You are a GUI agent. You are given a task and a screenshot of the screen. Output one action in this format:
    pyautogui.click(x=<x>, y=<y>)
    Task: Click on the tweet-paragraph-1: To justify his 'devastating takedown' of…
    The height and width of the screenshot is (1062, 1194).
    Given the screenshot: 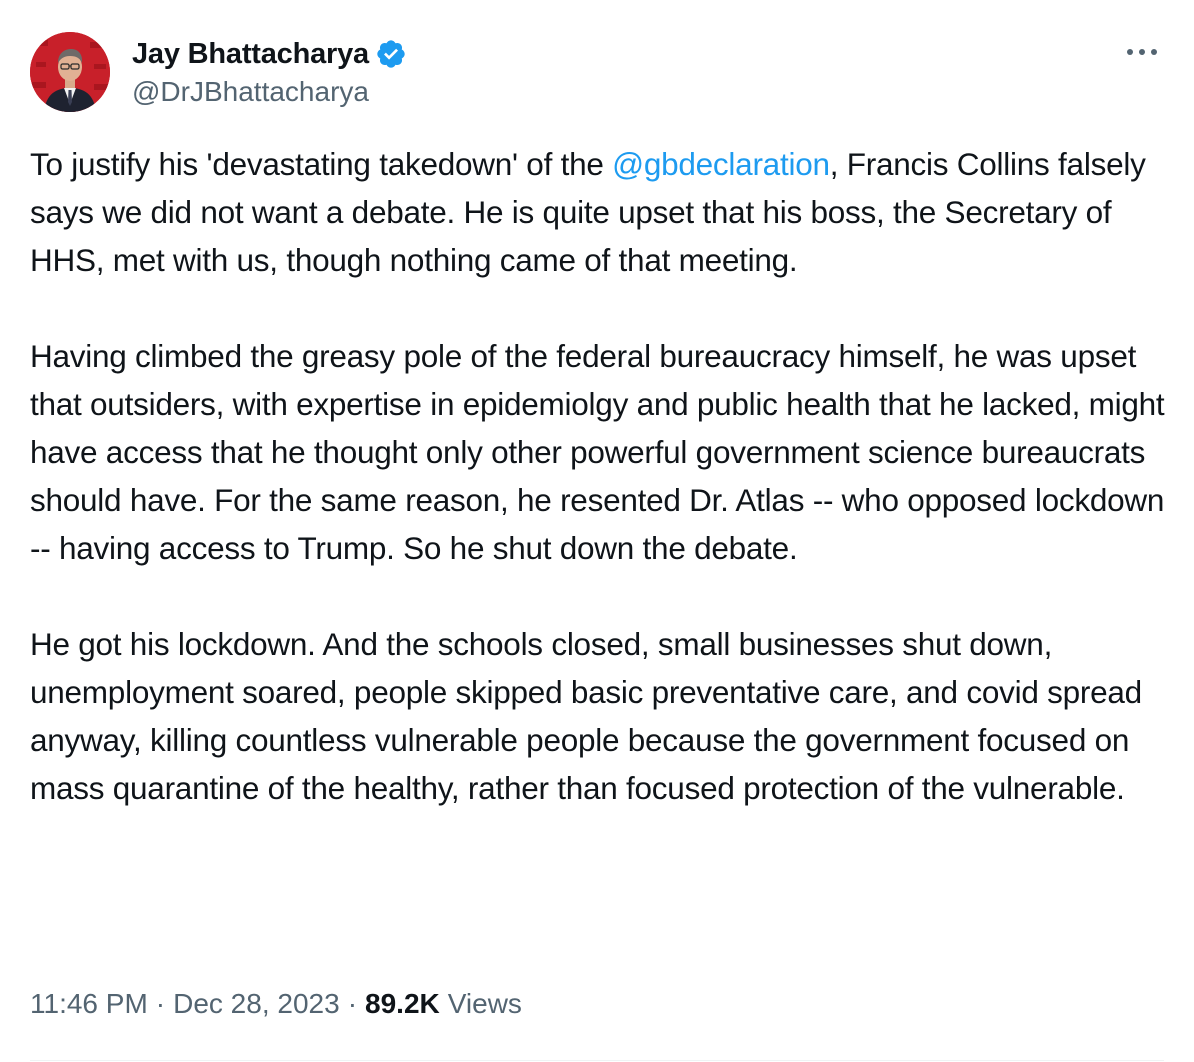 What is the action you would take?
    pyautogui.click(x=600, y=212)
    